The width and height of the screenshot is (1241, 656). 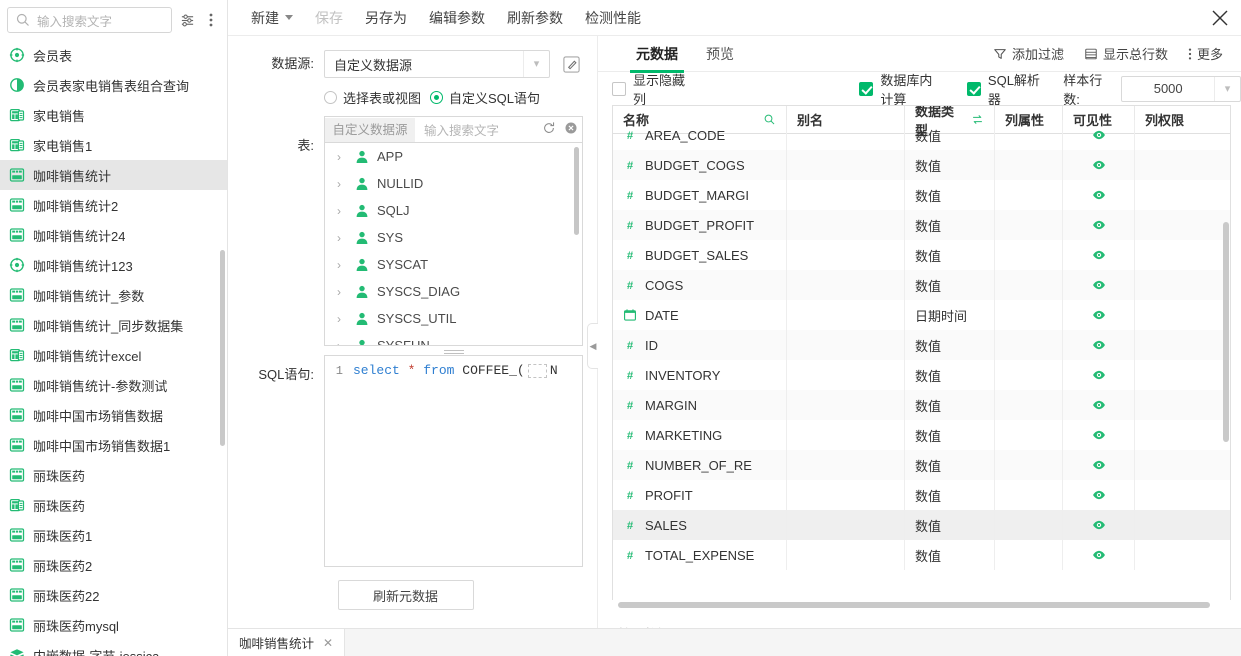 I want to click on add-filter-button: 添加过滤, so click(x=1028, y=54).